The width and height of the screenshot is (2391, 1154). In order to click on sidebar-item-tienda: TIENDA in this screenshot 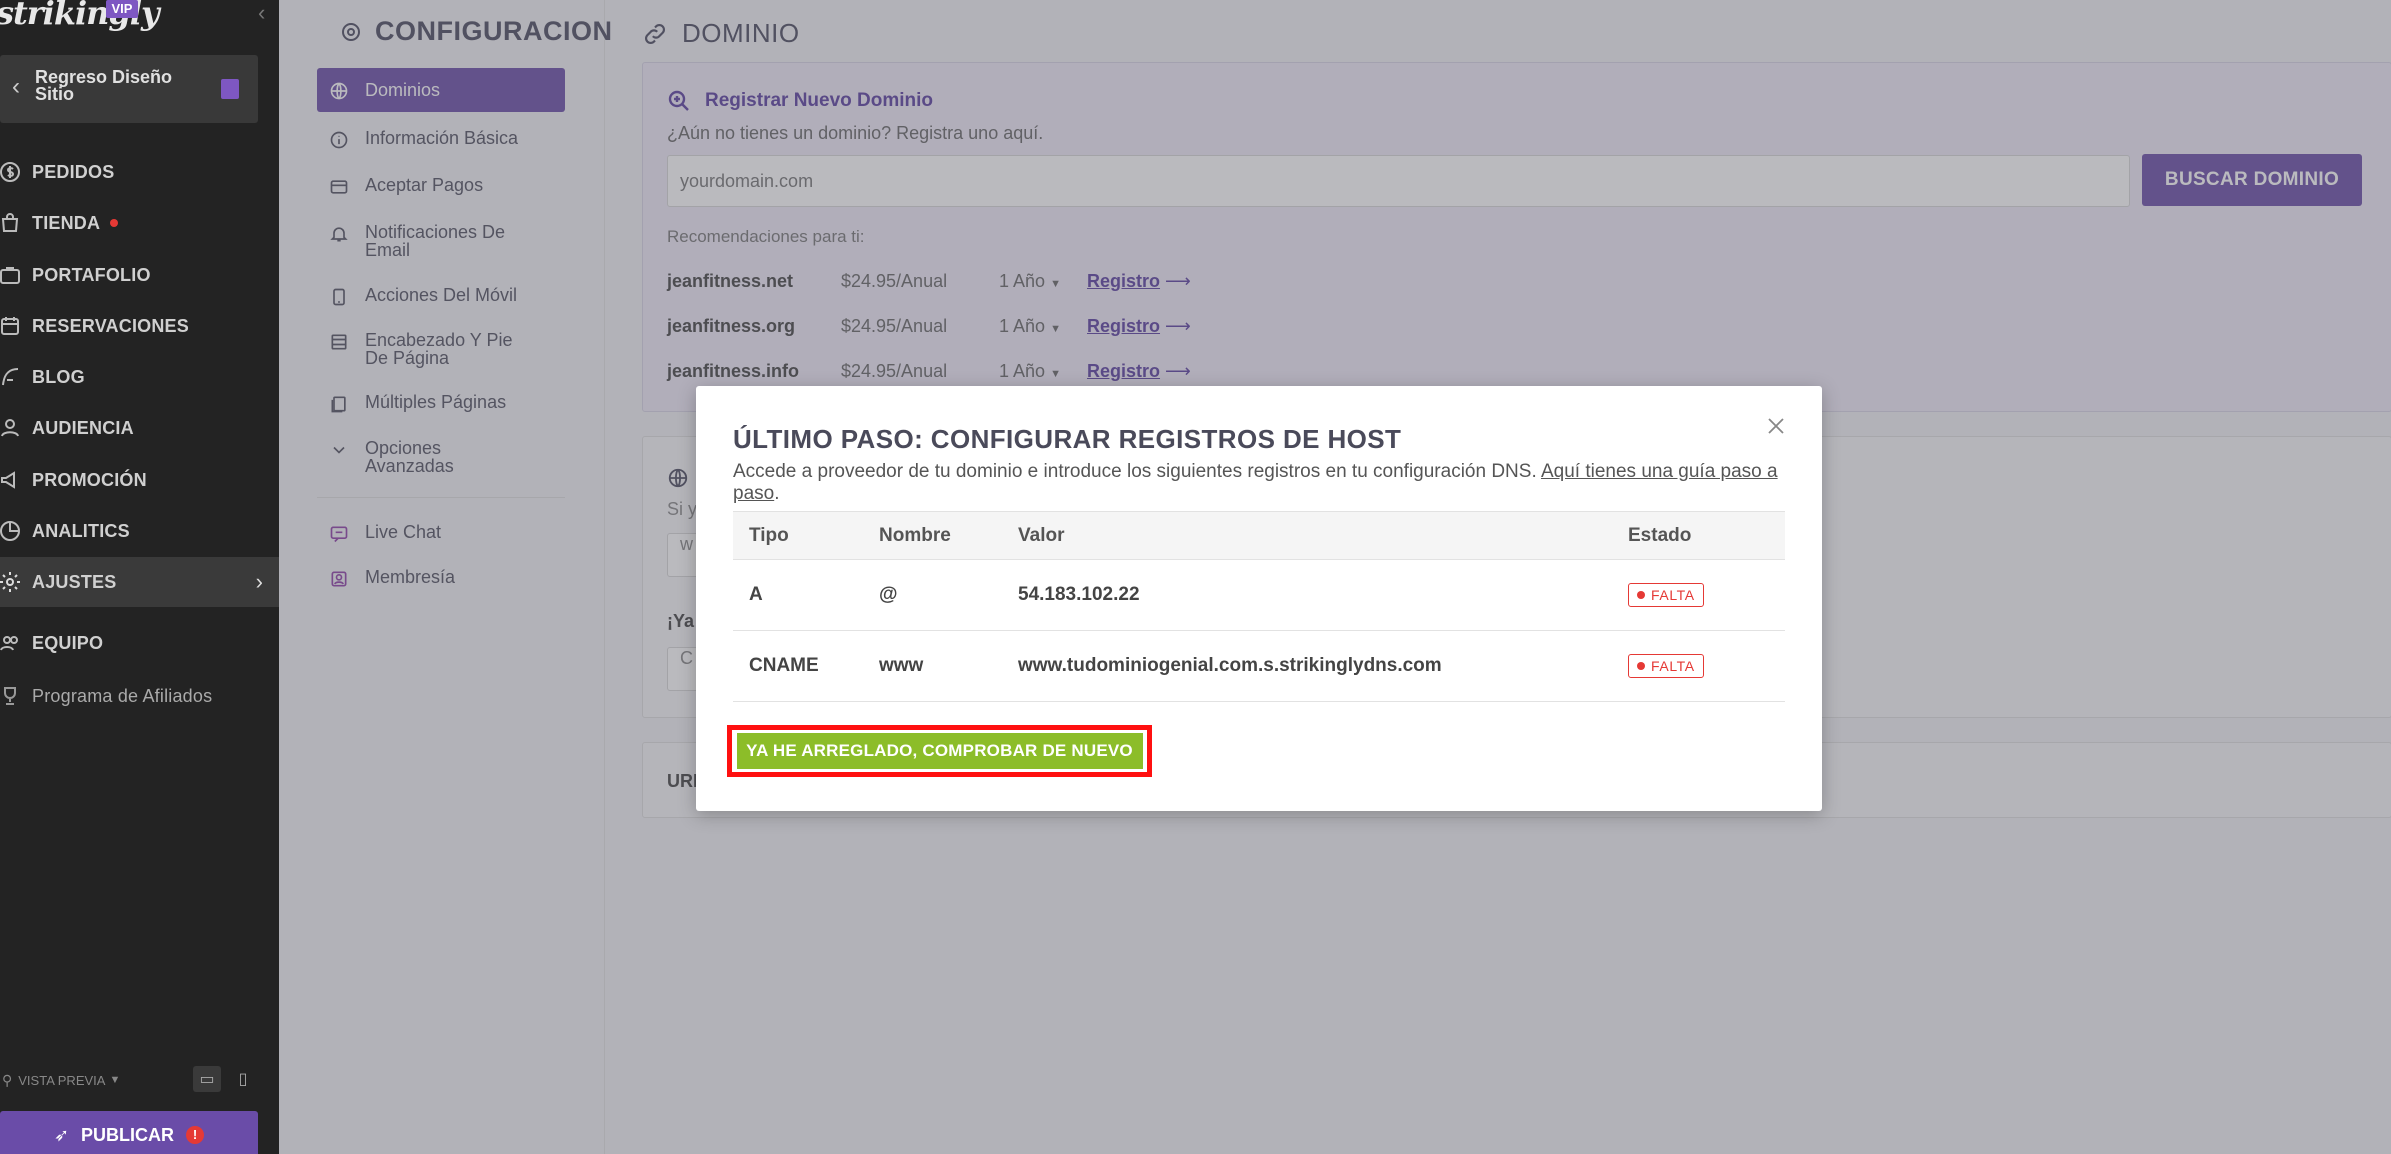, I will do `click(139, 223)`.